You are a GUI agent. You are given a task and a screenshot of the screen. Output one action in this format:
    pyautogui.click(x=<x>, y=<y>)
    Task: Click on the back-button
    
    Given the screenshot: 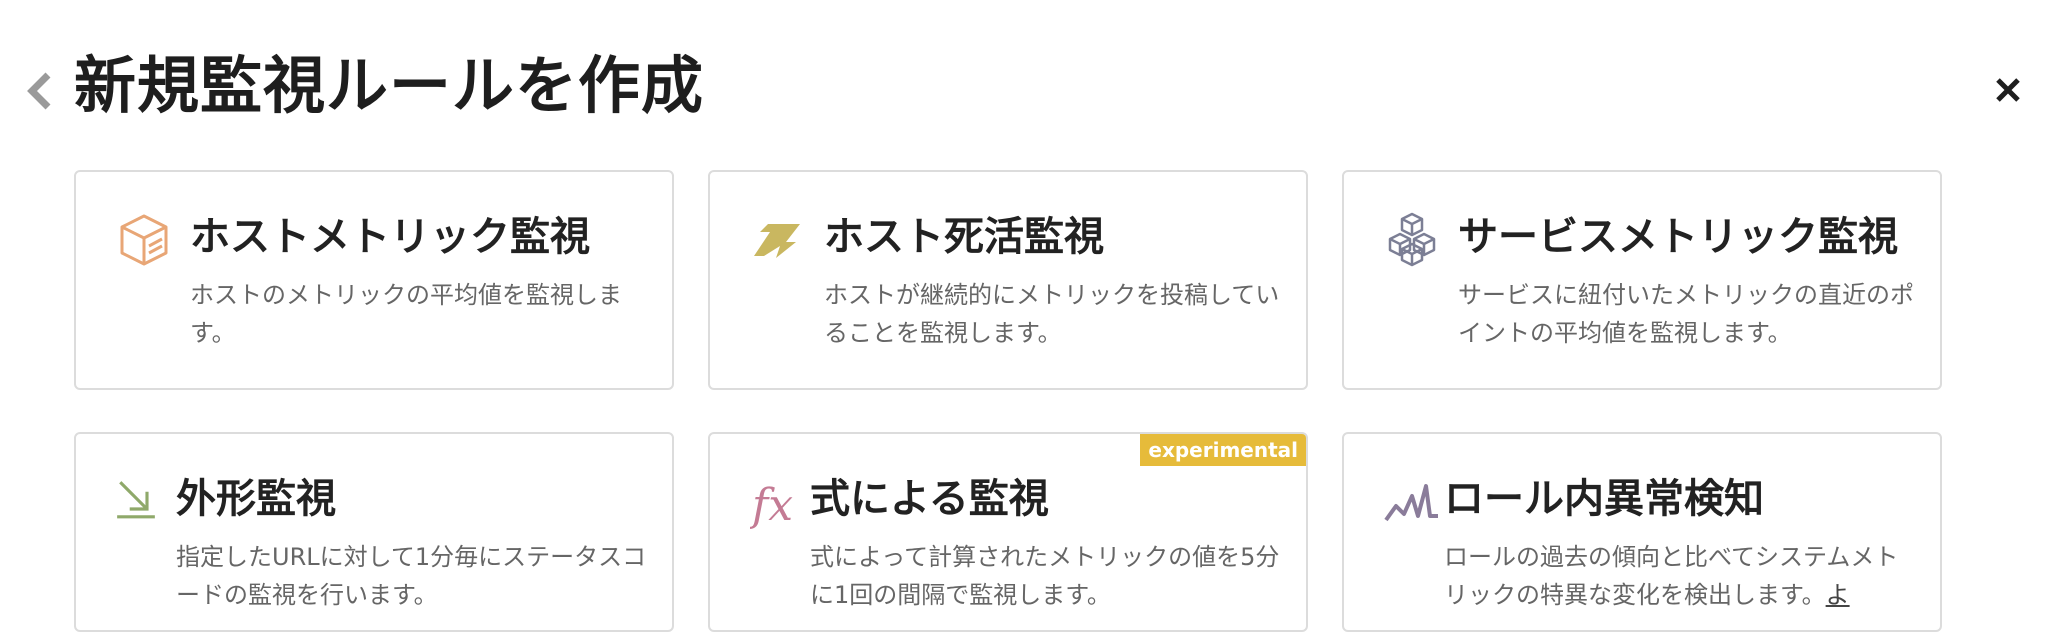 What is the action you would take?
    pyautogui.click(x=39, y=91)
    